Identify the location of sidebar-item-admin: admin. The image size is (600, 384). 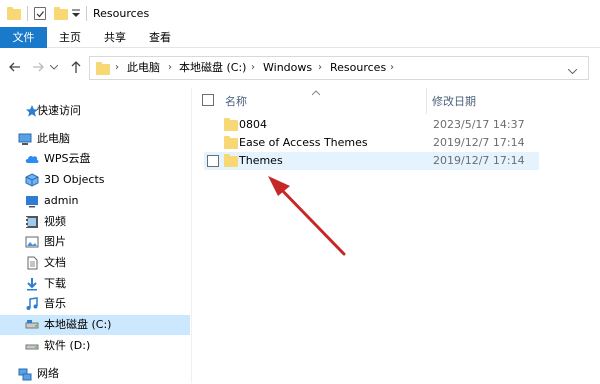
(95, 201).